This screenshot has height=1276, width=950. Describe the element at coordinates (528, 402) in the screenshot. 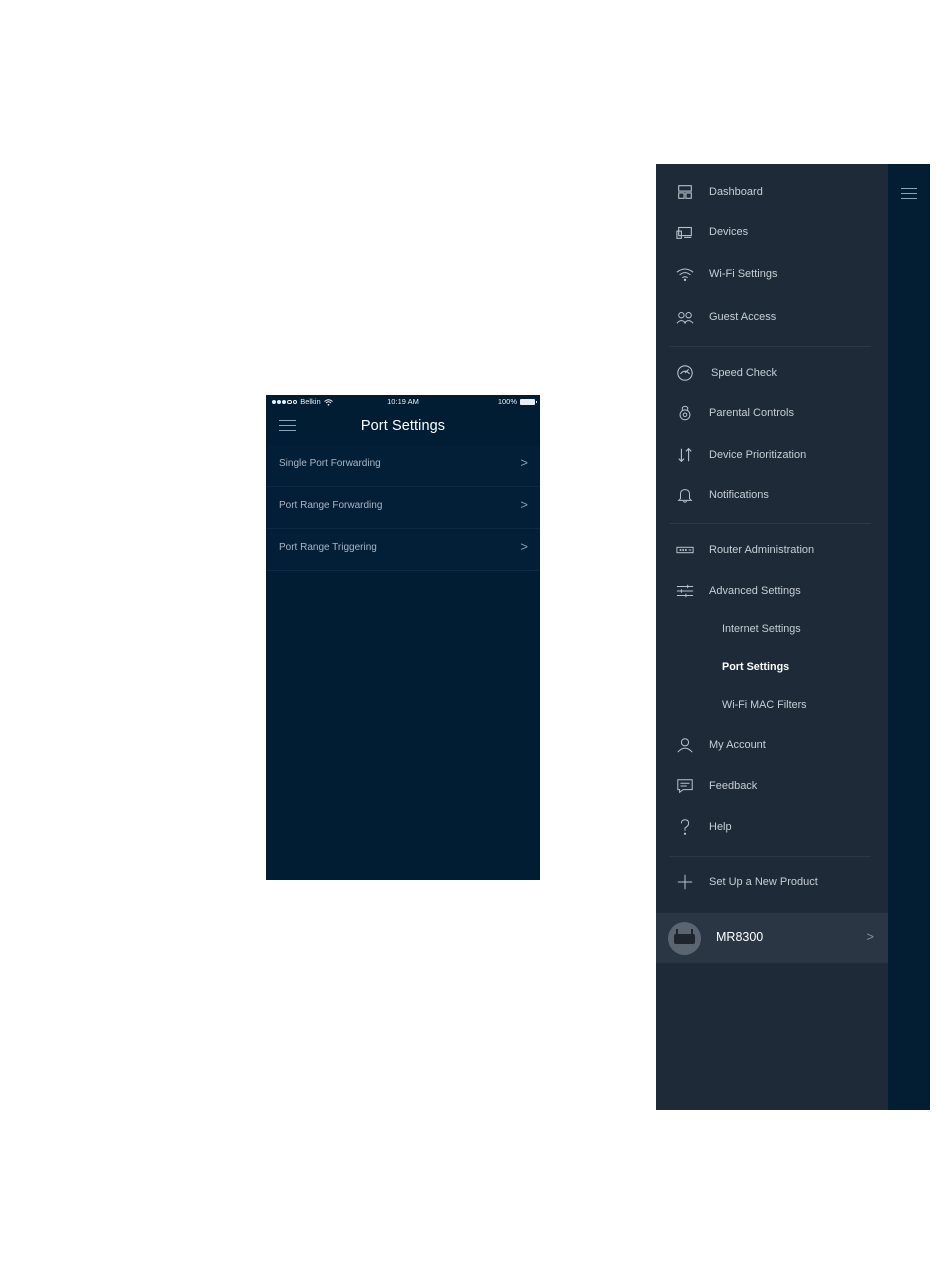

I see `battery-icon` at that location.